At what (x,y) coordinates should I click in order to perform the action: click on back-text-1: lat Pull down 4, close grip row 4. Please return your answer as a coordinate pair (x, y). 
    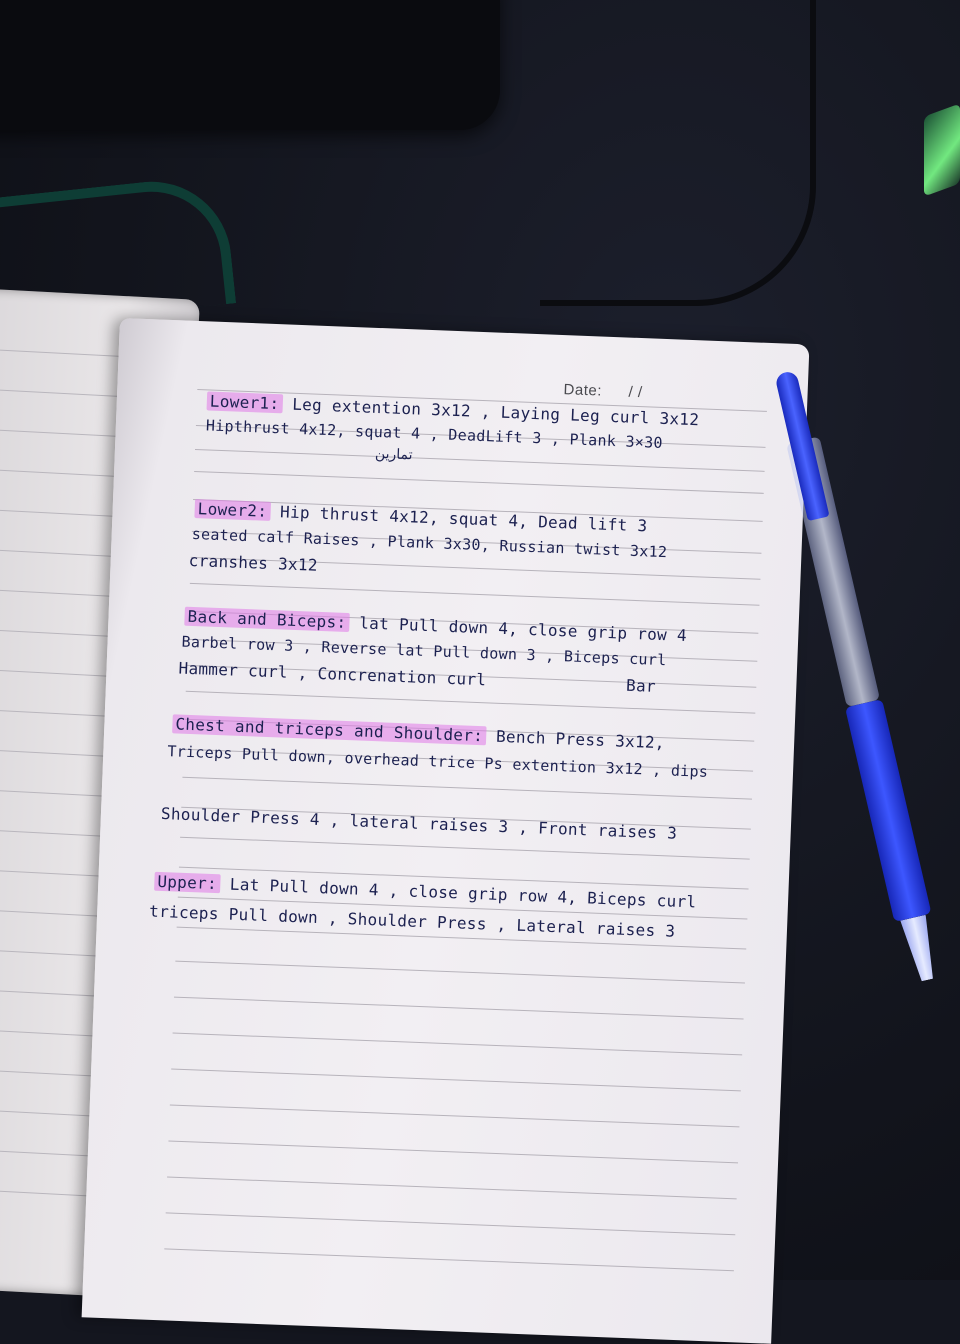
    Looking at the image, I should click on (523, 629).